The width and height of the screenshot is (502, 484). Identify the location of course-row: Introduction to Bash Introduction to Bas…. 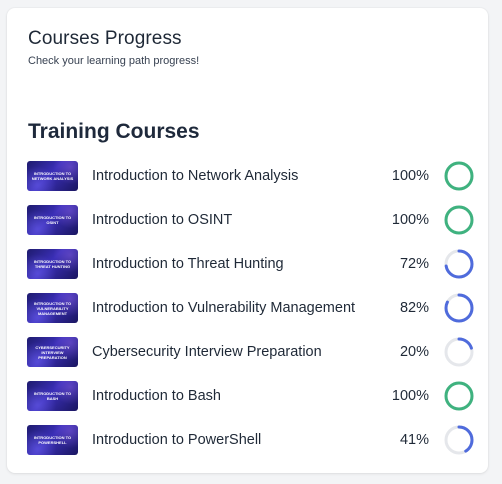
(252, 396).